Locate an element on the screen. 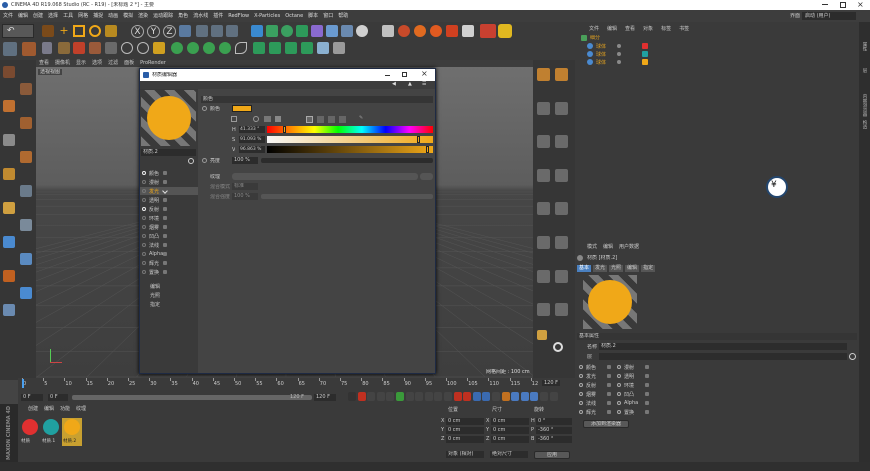 The width and height of the screenshot is (870, 471). channel-row-10: 辉光 is located at coordinates (169, 263).